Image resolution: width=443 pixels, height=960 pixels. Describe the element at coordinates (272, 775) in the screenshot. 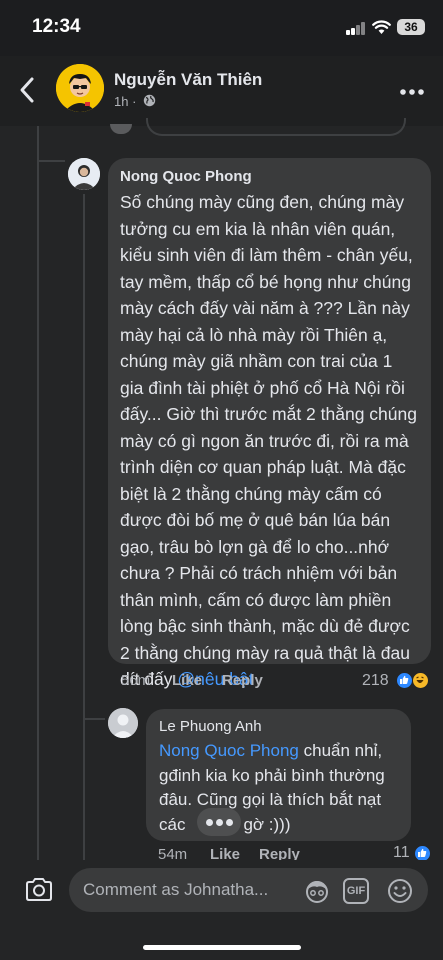

I see `comment-text-line: gđinh kia ko phải bình thường` at that location.